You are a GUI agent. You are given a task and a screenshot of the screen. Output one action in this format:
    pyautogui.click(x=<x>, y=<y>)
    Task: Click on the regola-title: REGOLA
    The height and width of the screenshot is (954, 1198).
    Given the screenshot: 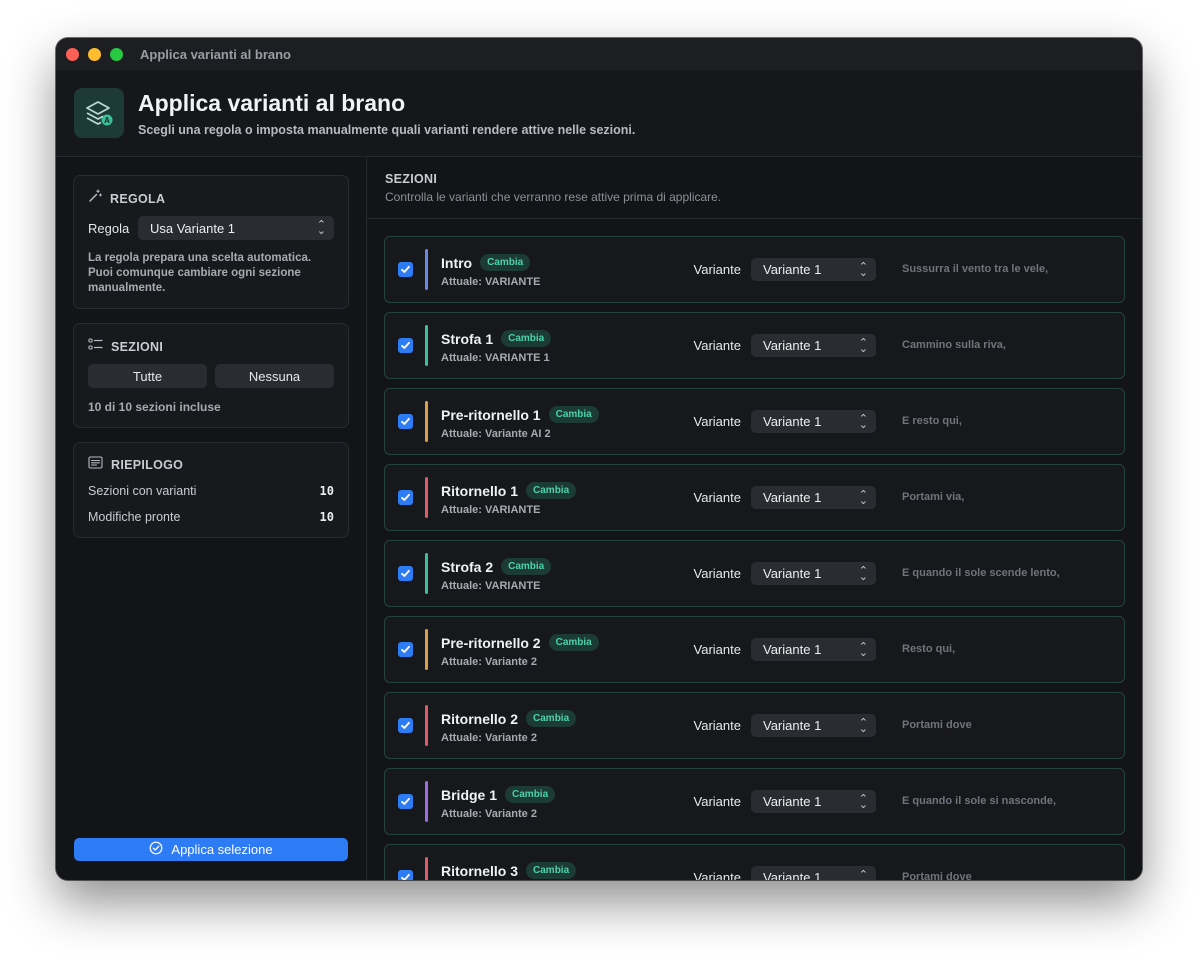 What is the action you would take?
    pyautogui.click(x=138, y=198)
    